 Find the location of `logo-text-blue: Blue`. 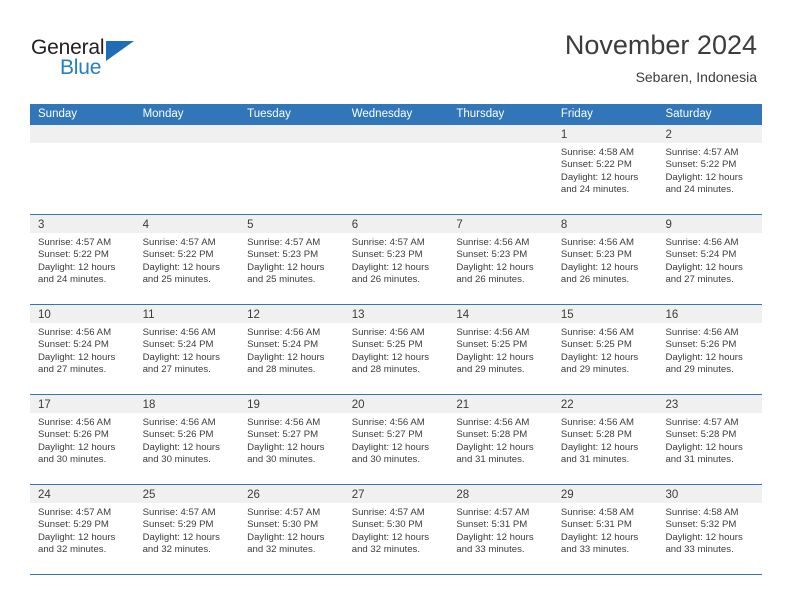

logo-text-blue: Blue is located at coordinates (81, 67).